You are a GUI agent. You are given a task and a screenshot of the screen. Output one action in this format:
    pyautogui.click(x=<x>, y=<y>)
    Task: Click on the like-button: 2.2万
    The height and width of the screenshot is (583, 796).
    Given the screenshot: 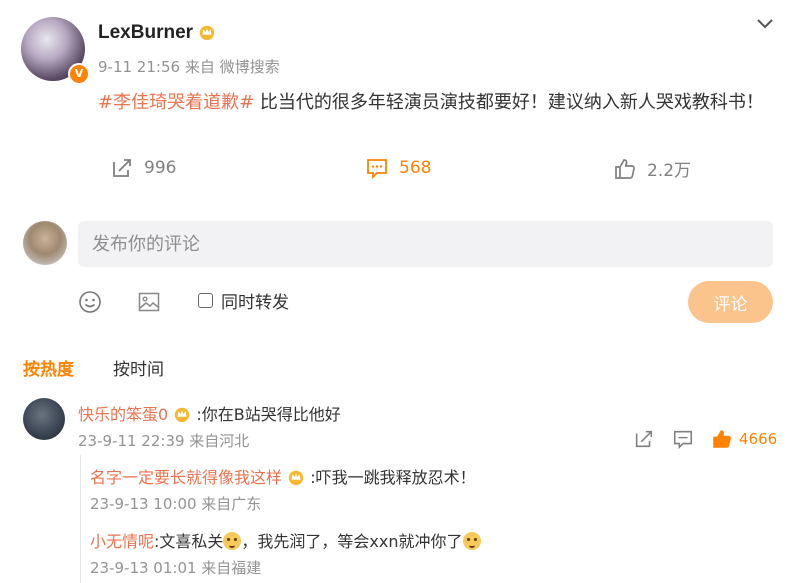 What is the action you would take?
    pyautogui.click(x=652, y=168)
    